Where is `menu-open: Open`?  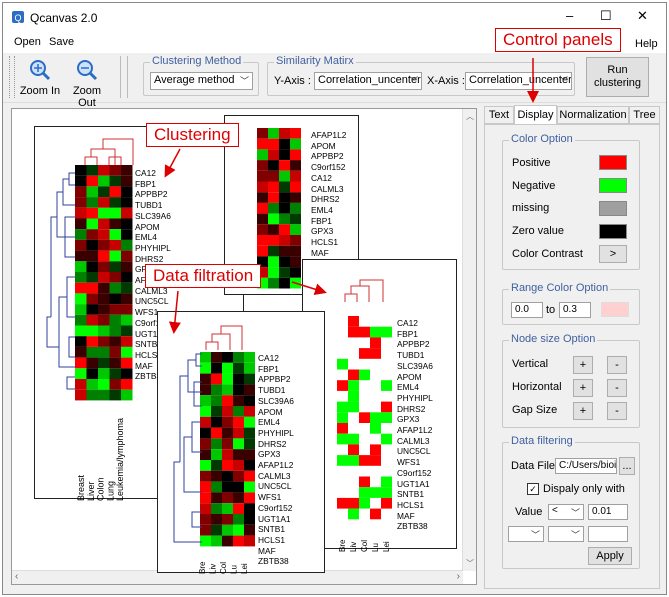 menu-open: Open is located at coordinates (27, 42).